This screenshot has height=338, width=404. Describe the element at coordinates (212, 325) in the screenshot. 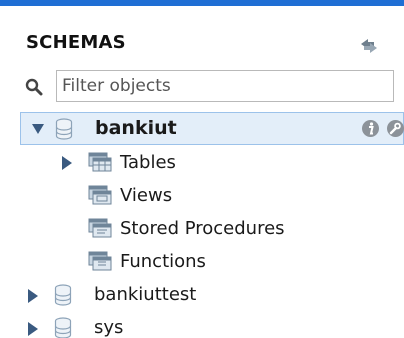

I see `schema-row-sys: sys` at that location.